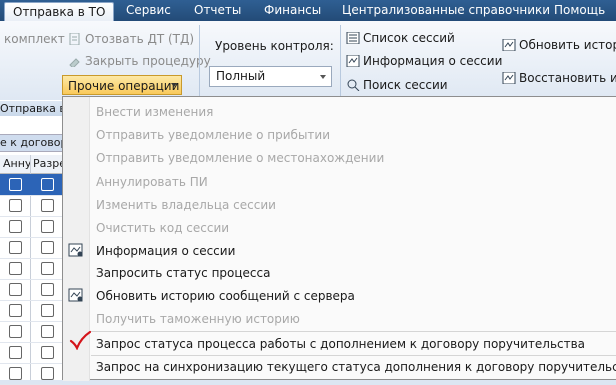 The height and width of the screenshot is (385, 616). I want to click on list-icon, so click(353, 38).